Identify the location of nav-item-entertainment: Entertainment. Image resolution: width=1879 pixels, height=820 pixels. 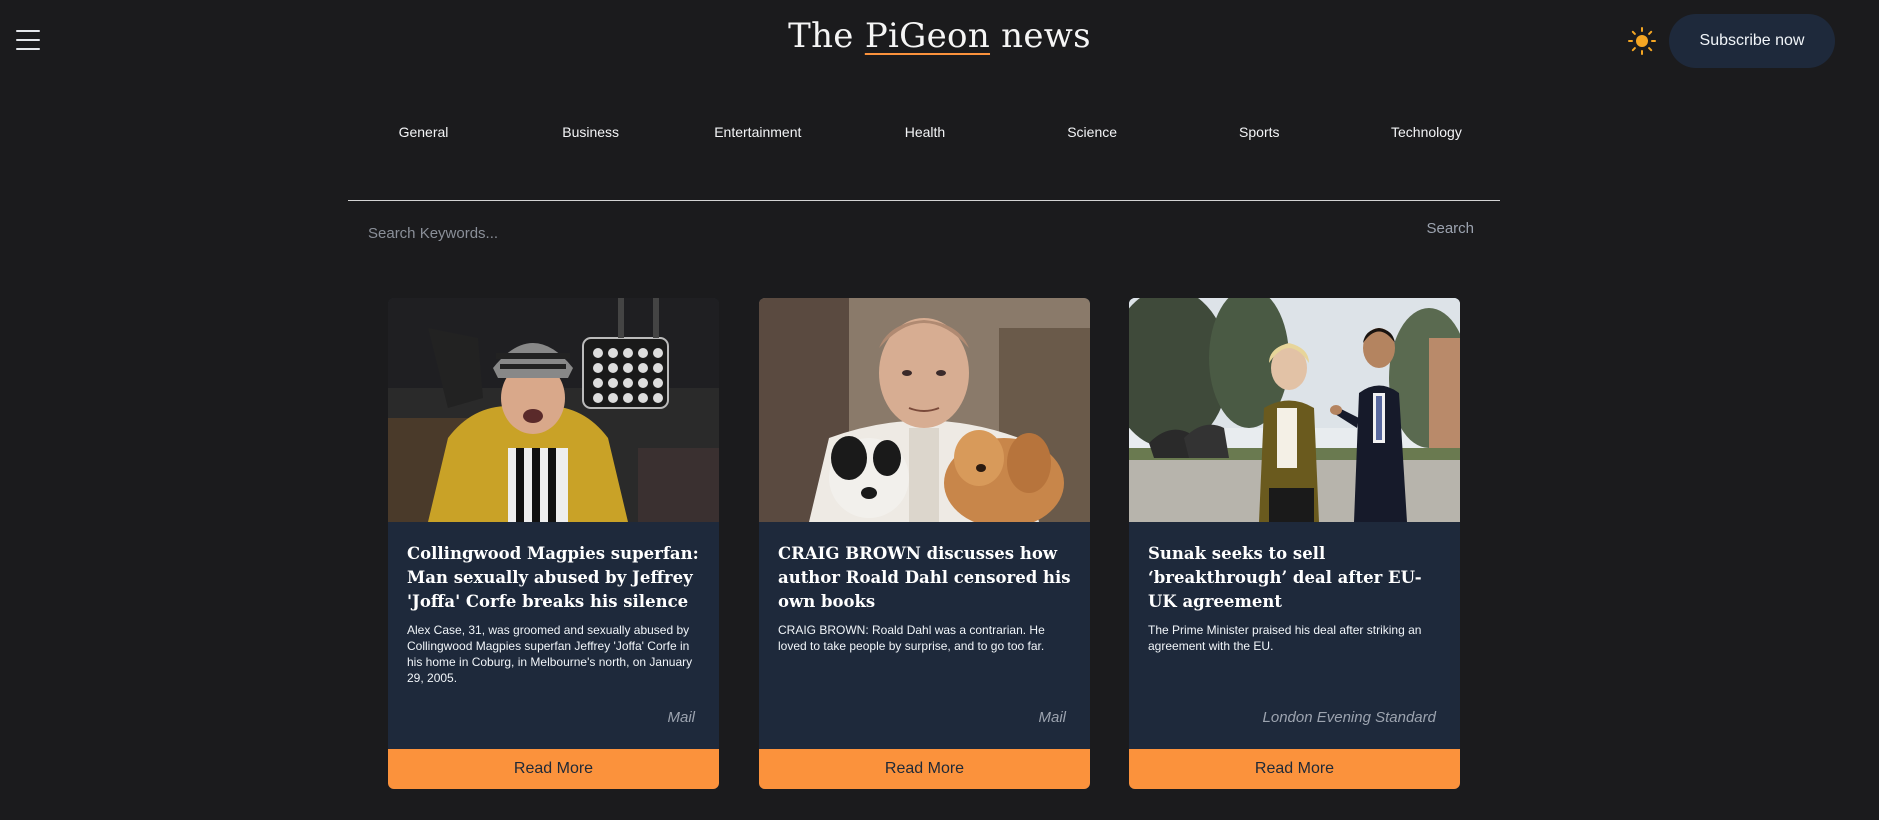
(757, 135).